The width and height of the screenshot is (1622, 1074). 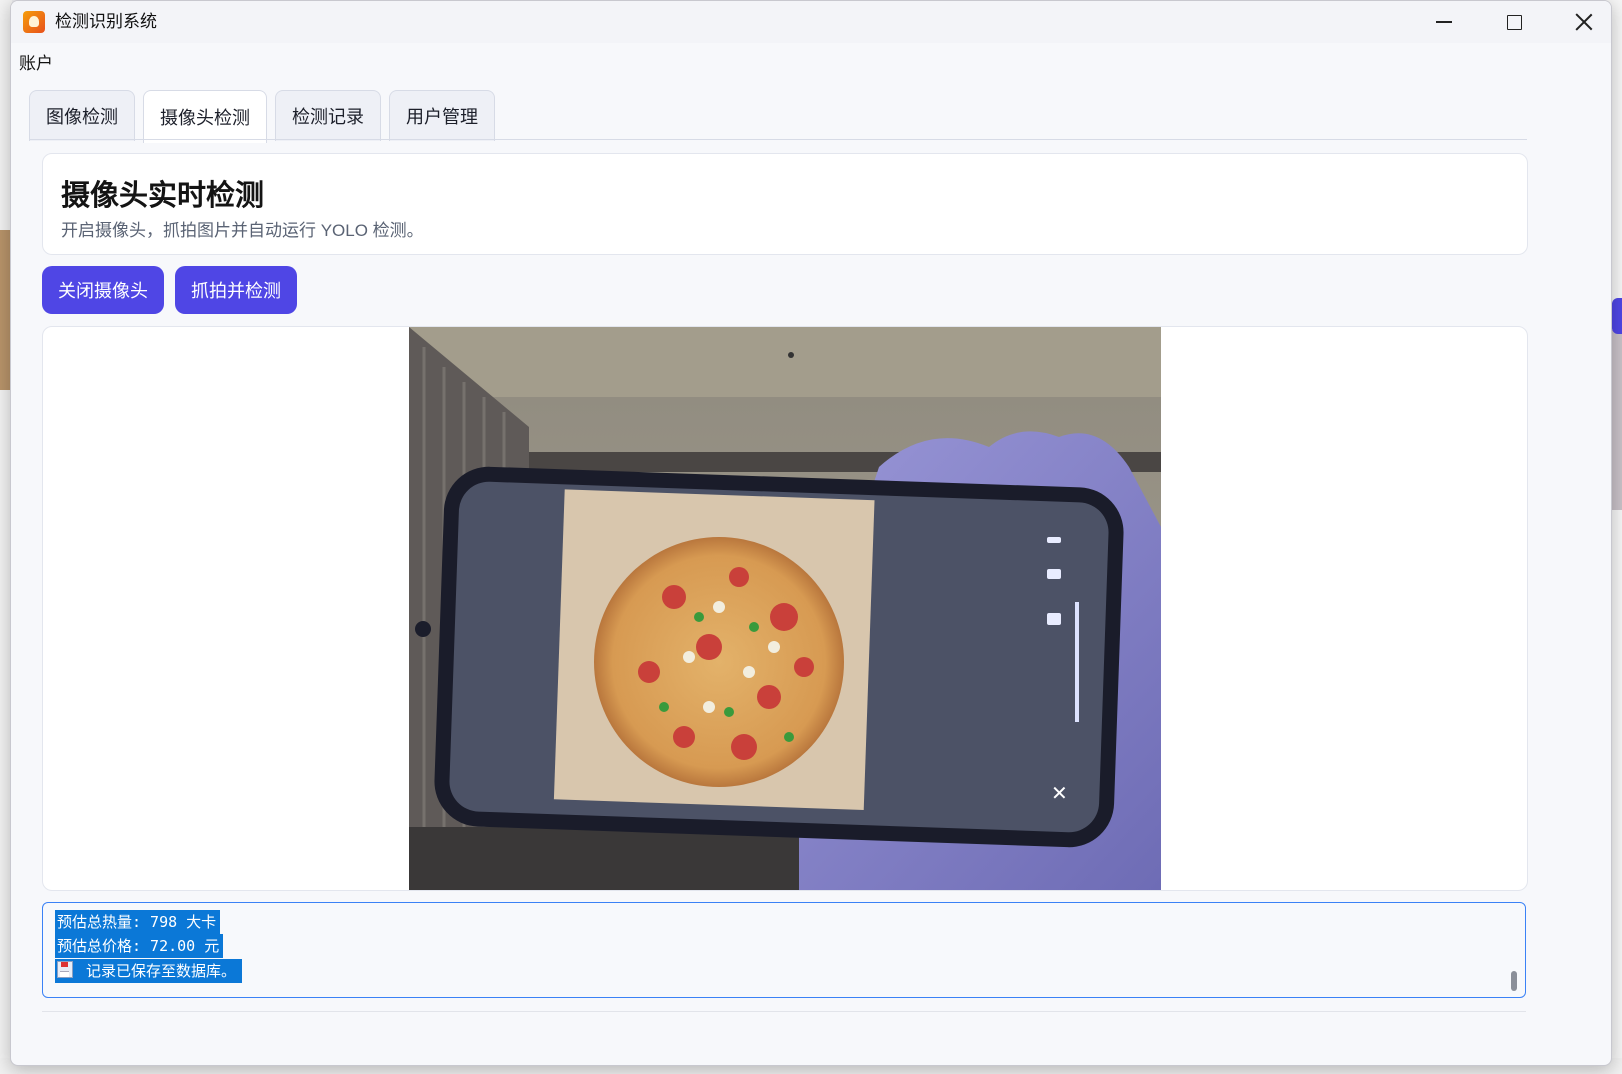 What do you see at coordinates (65, 969) in the screenshot?
I see `floppy-disk-icon` at bounding box center [65, 969].